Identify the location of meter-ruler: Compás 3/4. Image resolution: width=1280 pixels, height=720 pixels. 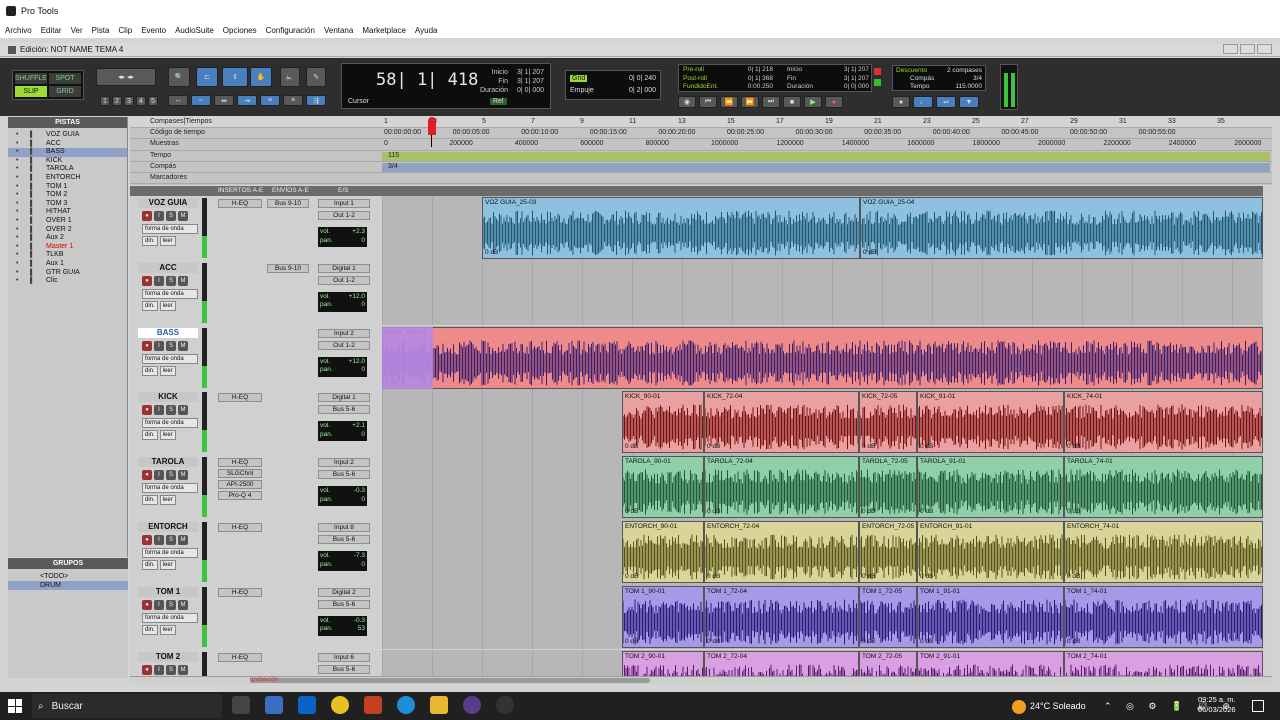
(701, 167).